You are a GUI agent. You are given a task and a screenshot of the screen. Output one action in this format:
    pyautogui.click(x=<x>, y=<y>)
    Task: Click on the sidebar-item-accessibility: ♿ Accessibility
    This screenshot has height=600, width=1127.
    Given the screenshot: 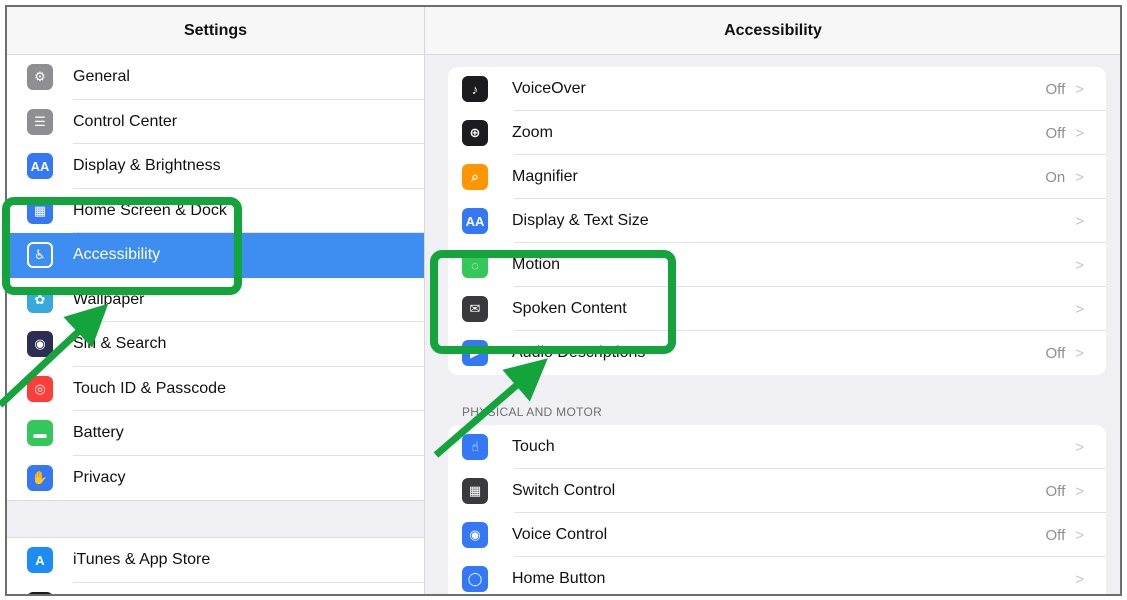 What is the action you would take?
    pyautogui.click(x=215, y=255)
    